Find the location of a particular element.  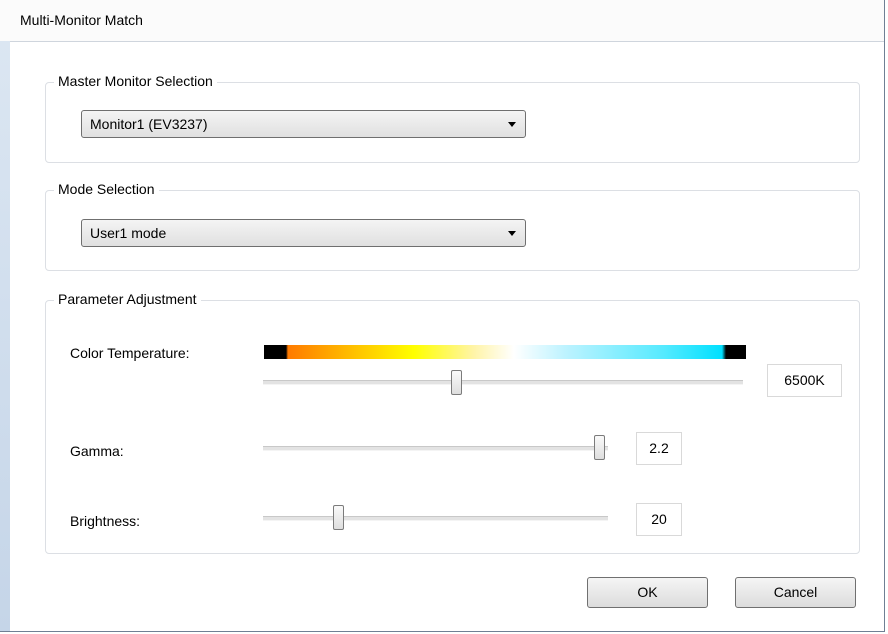

window-frame-edge is located at coordinates (5, 336).